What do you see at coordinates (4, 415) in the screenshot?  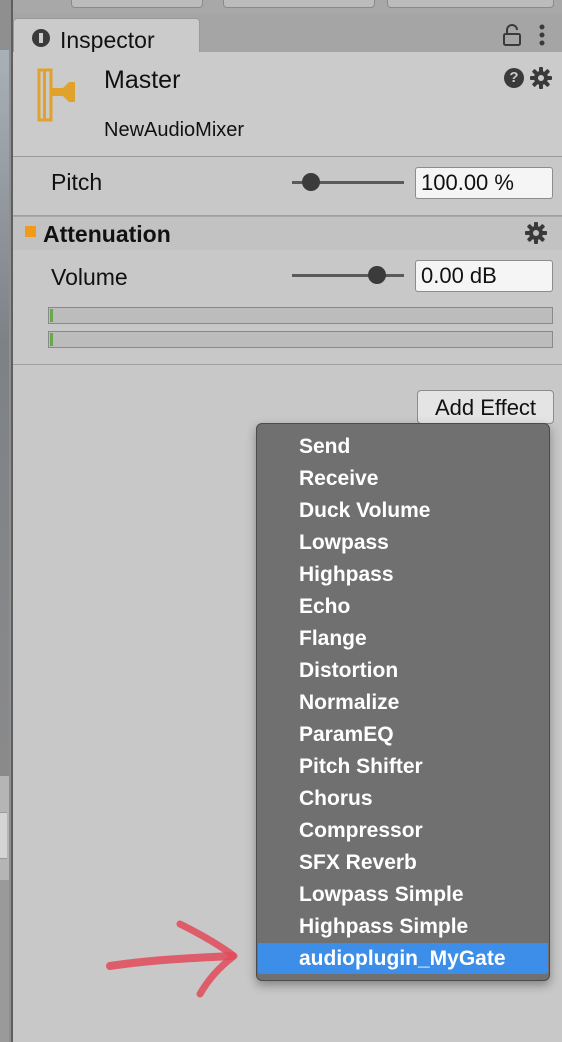 I see `scene-view-edge` at bounding box center [4, 415].